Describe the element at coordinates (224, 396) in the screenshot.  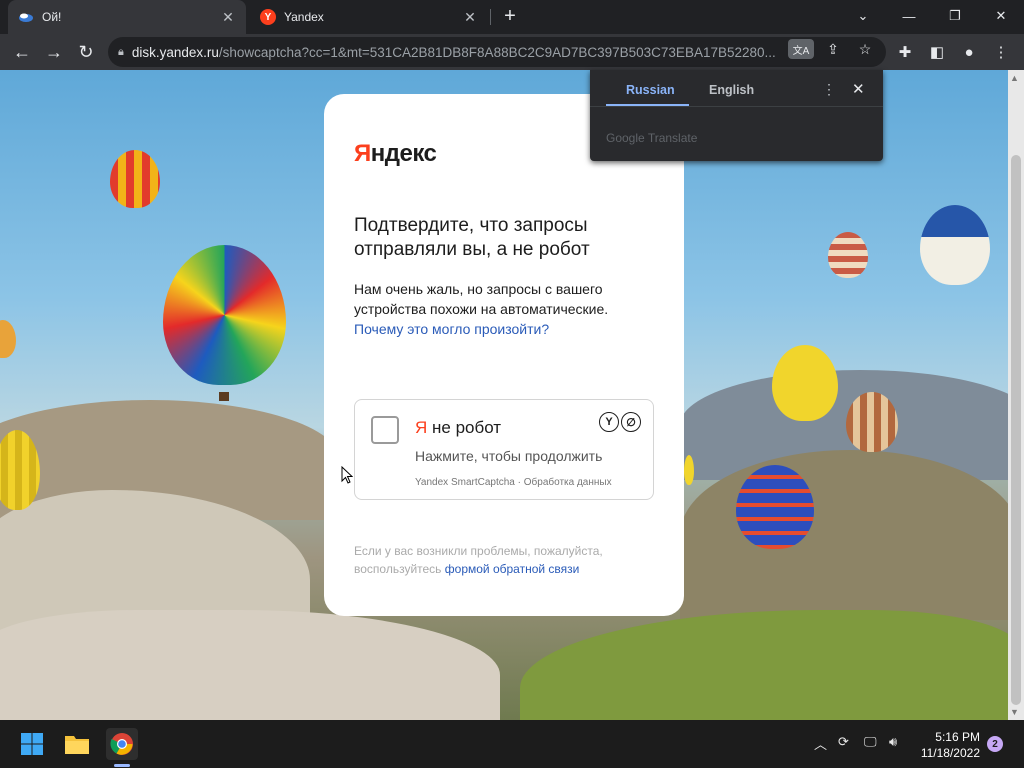
I see `balloon-basket` at that location.